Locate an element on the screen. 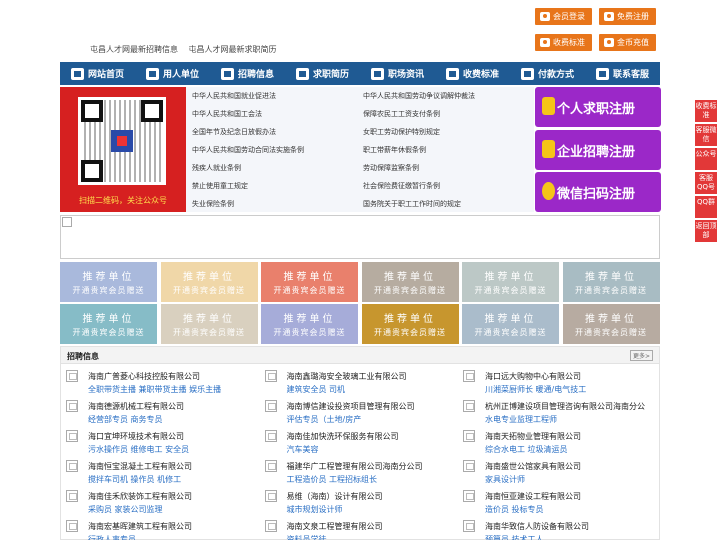  company-name: 海南博信建设投资项目管理有限公司 is located at coordinates (351, 406).